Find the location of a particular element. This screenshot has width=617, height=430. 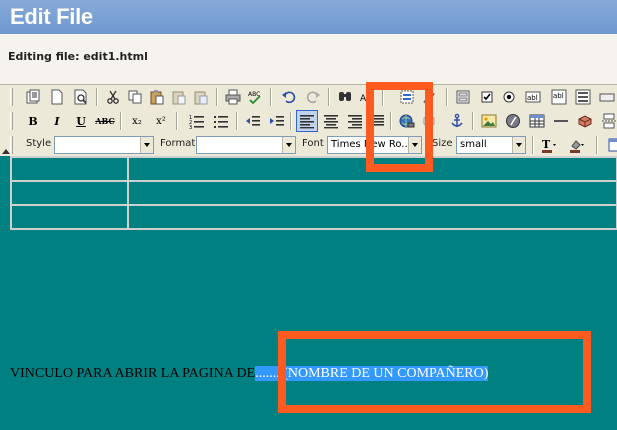

collapse-toolbar-icon is located at coordinates (6, 151).